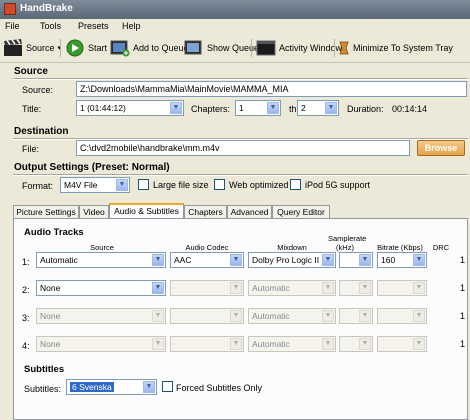  What do you see at coordinates (249, 211) in the screenshot?
I see `tab-advanced: Advanced` at bounding box center [249, 211].